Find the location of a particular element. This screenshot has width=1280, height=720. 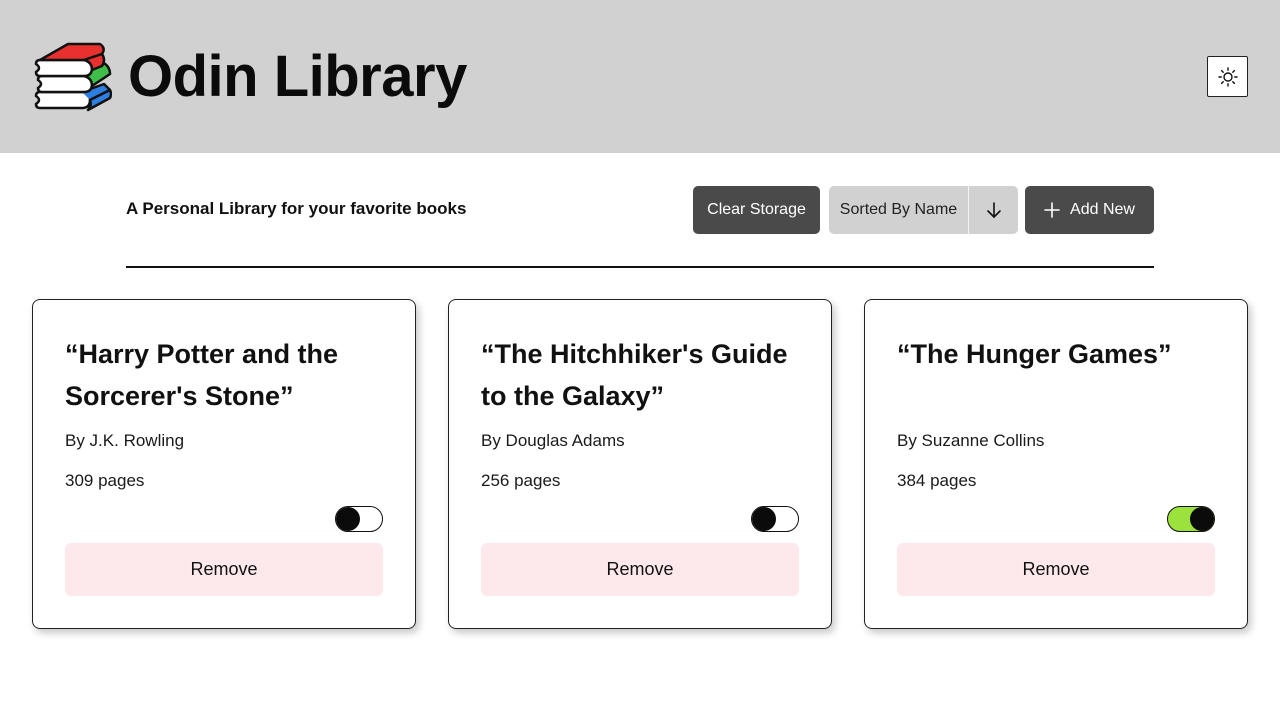

sun-icon is located at coordinates (1227, 76).